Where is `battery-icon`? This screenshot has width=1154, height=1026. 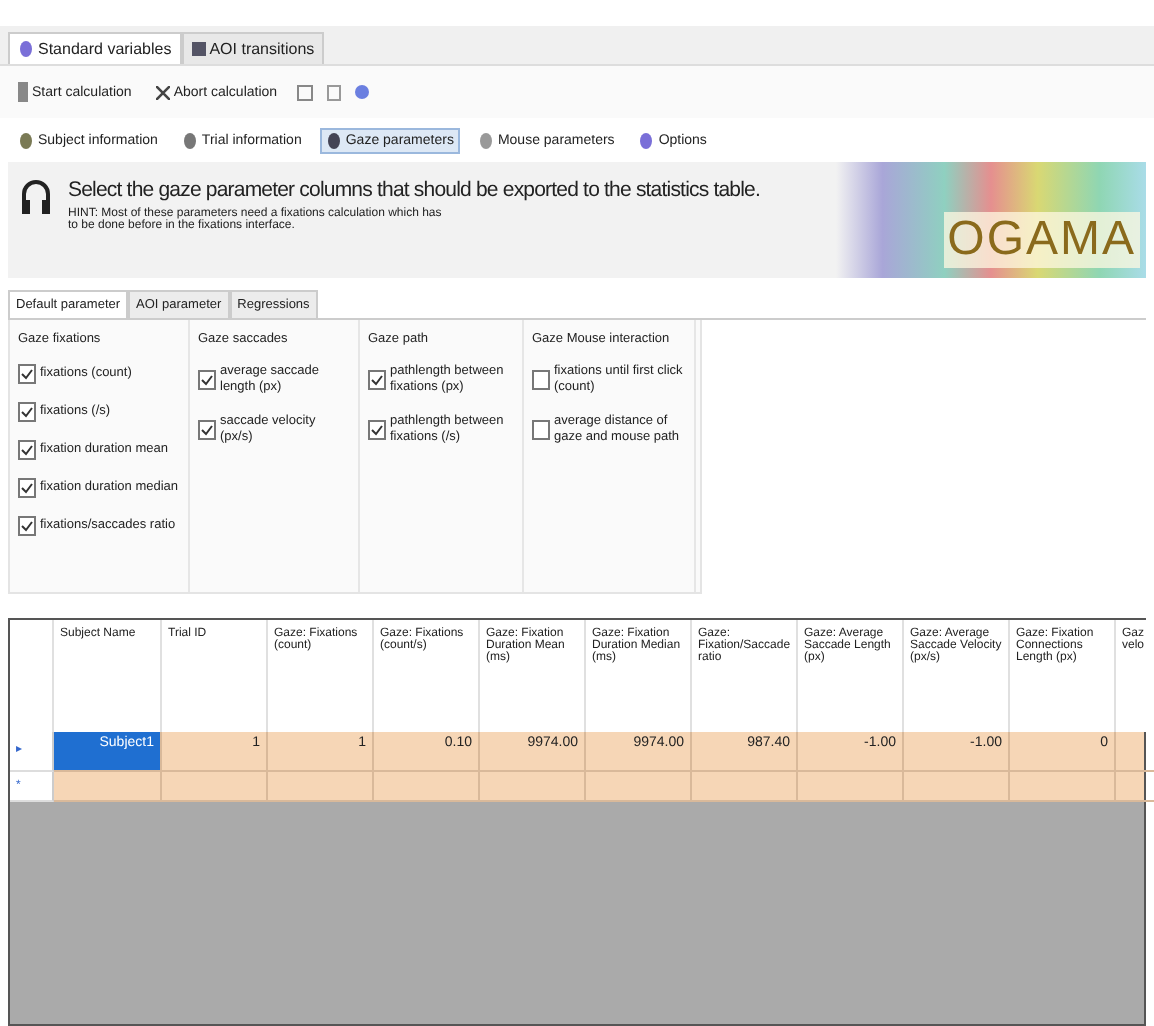 battery-icon is located at coordinates (23, 92).